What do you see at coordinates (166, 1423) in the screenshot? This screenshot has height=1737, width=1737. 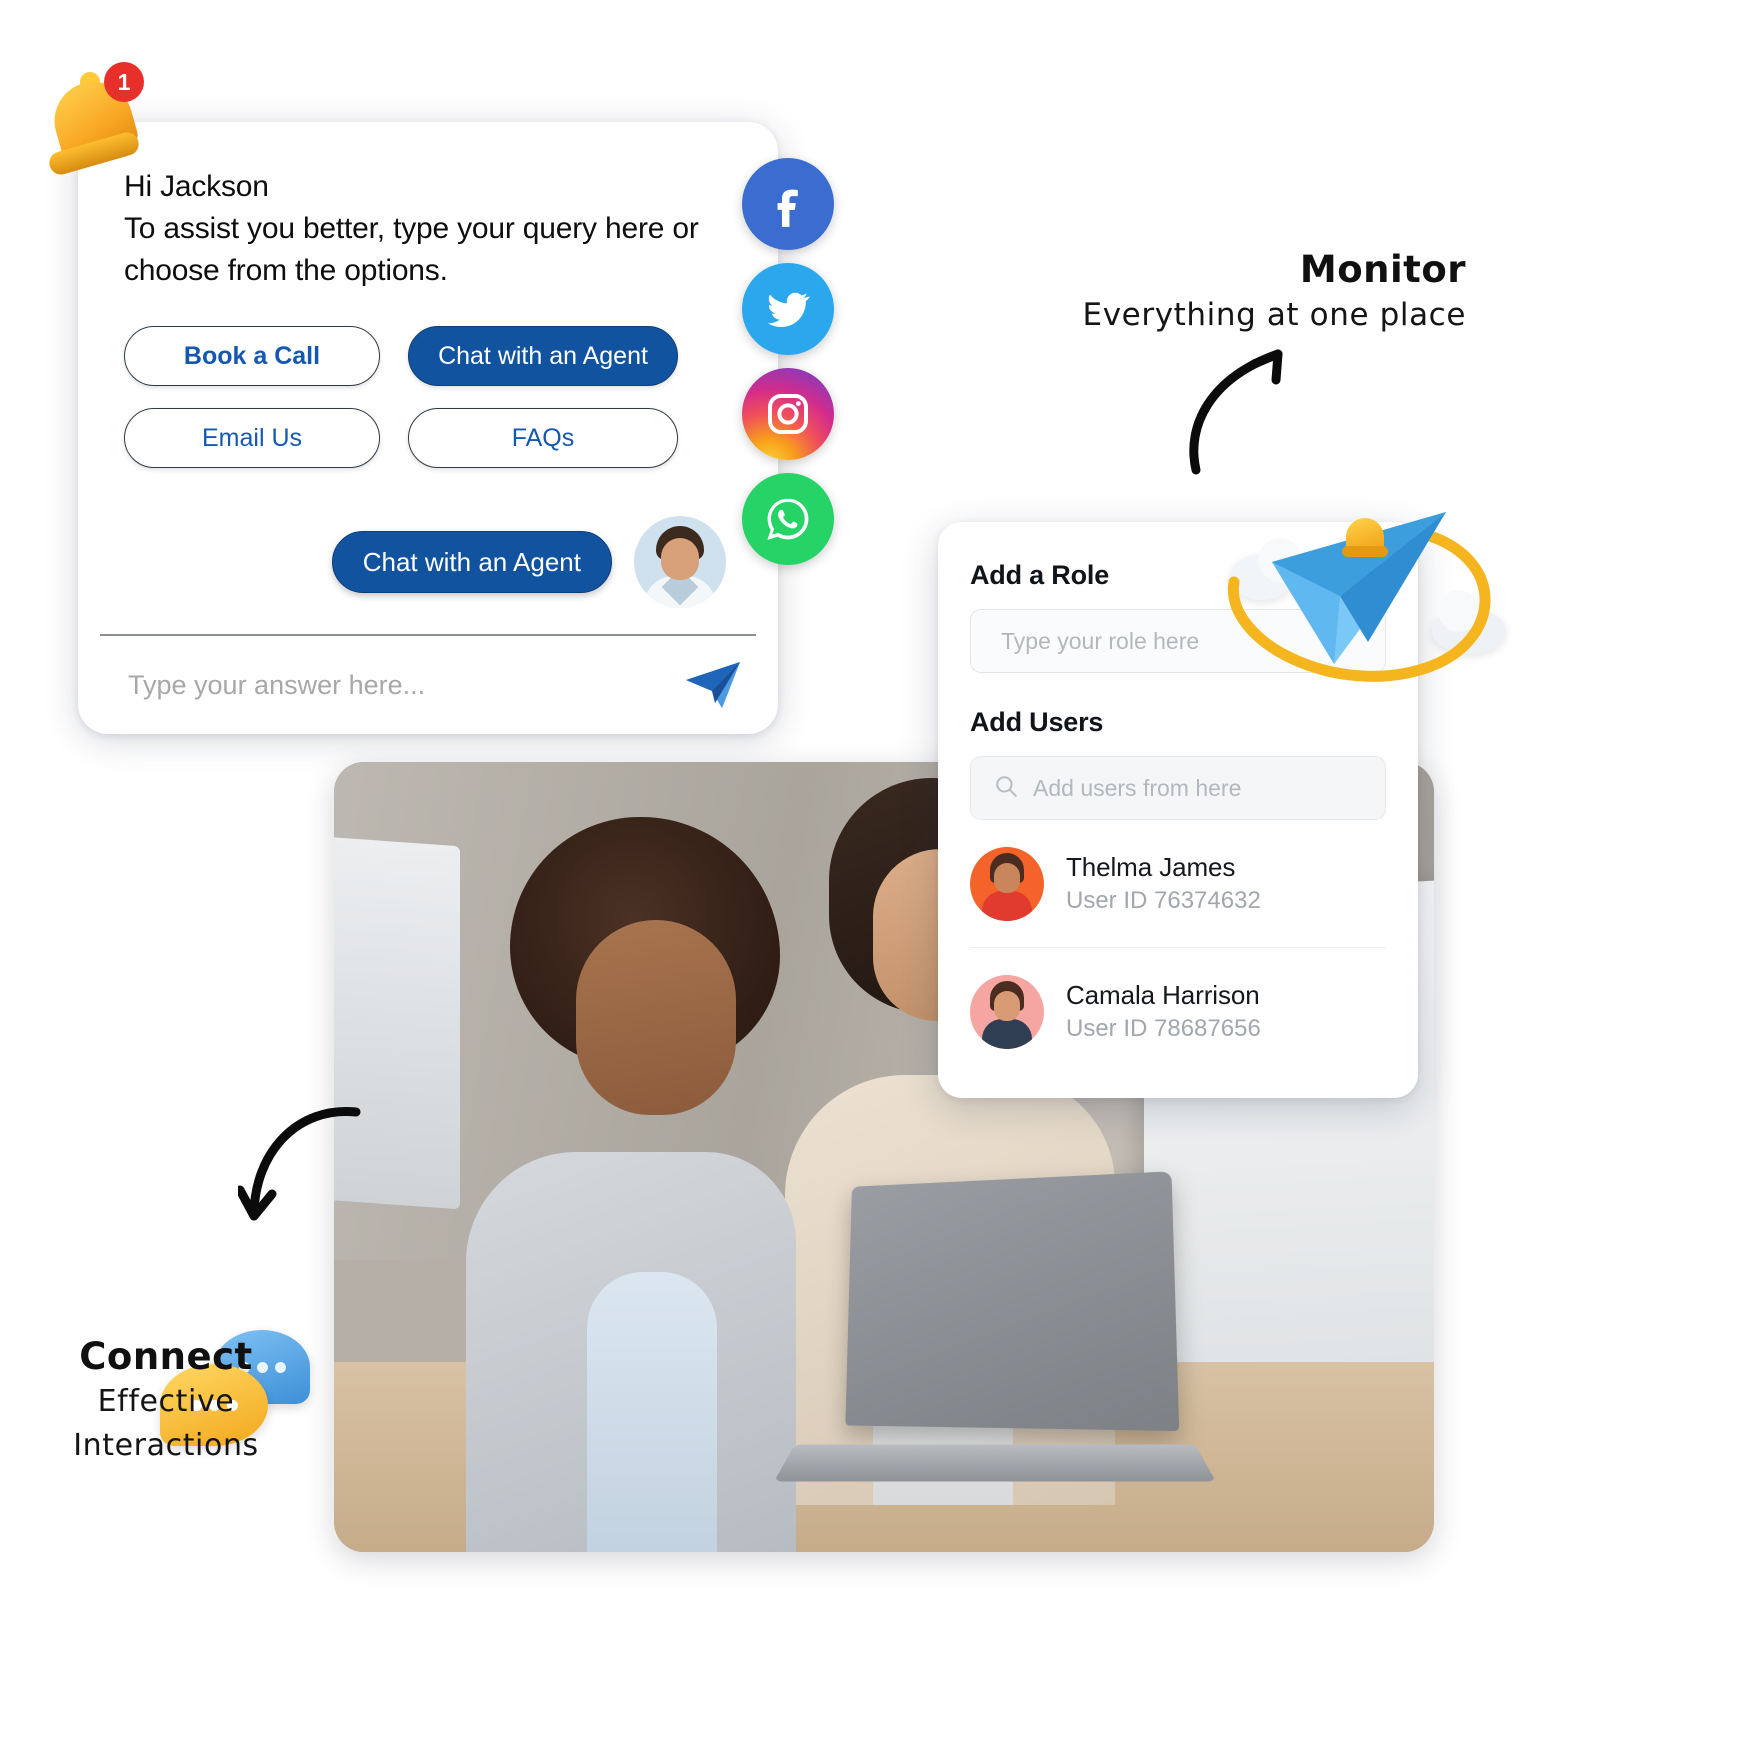 I see `connect-annotation-subtitle: Effective Interactions` at bounding box center [166, 1423].